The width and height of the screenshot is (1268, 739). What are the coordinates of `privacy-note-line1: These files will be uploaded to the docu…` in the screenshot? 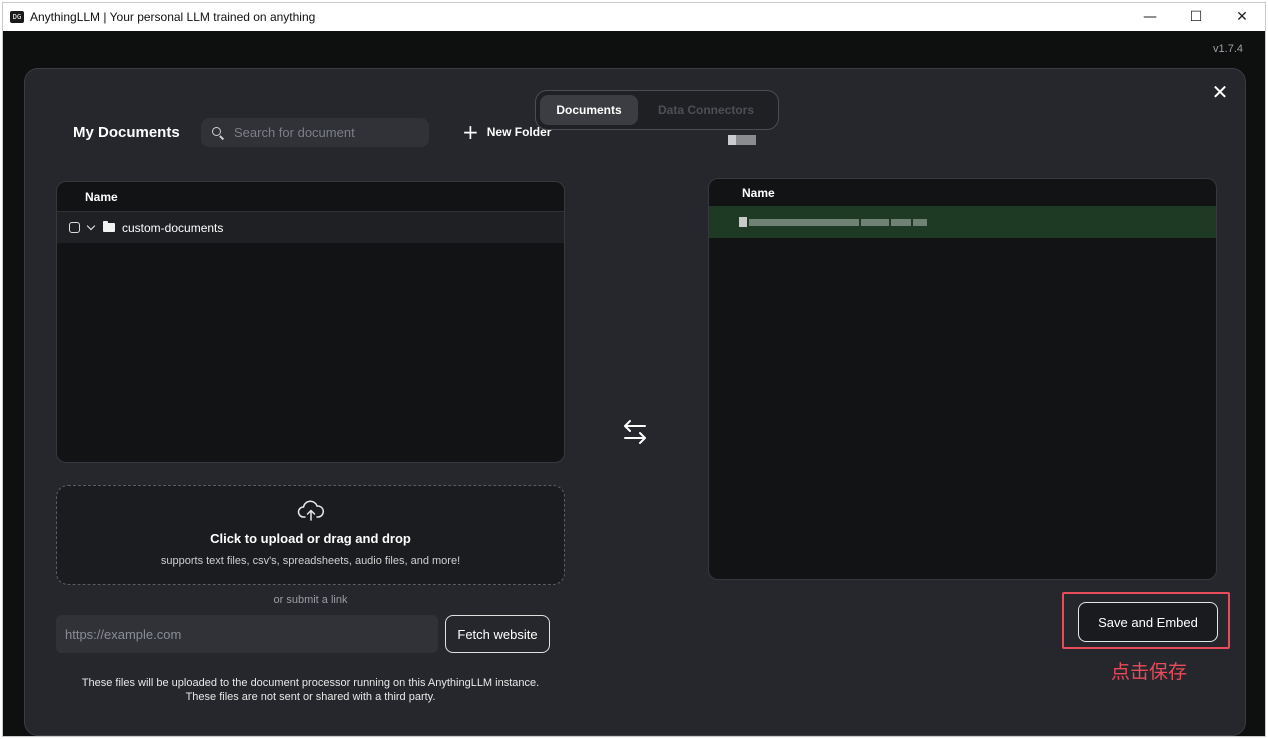 It's located at (310, 683).